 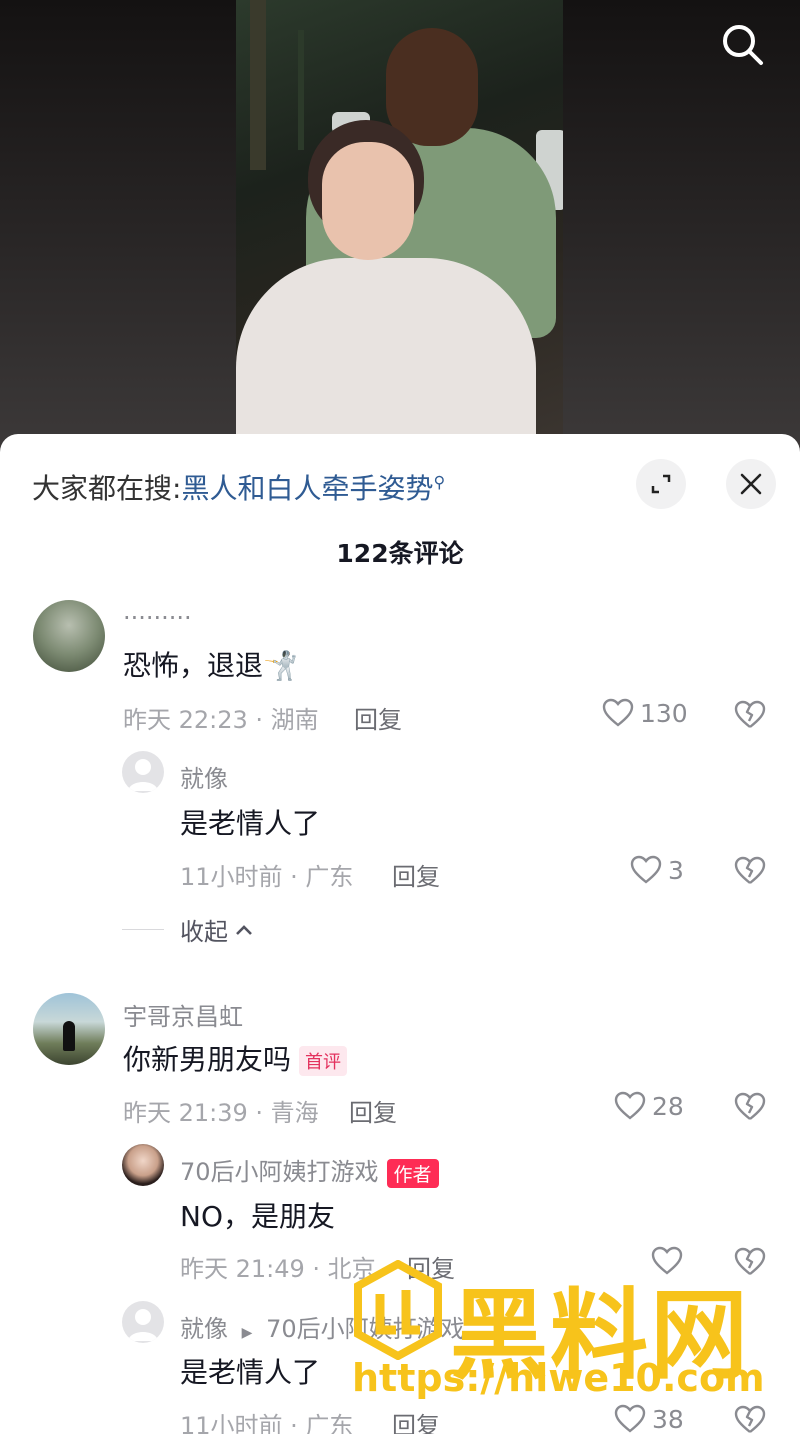 I want to click on collapse-replies-button: 收起, so click(x=188, y=929).